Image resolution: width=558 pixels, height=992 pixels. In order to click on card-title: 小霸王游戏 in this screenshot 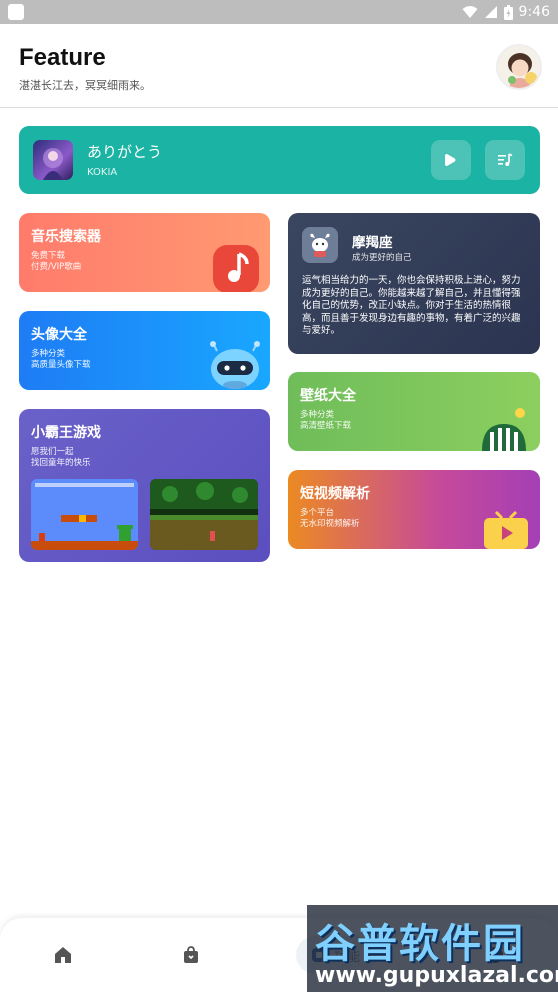, I will do `click(66, 433)`.